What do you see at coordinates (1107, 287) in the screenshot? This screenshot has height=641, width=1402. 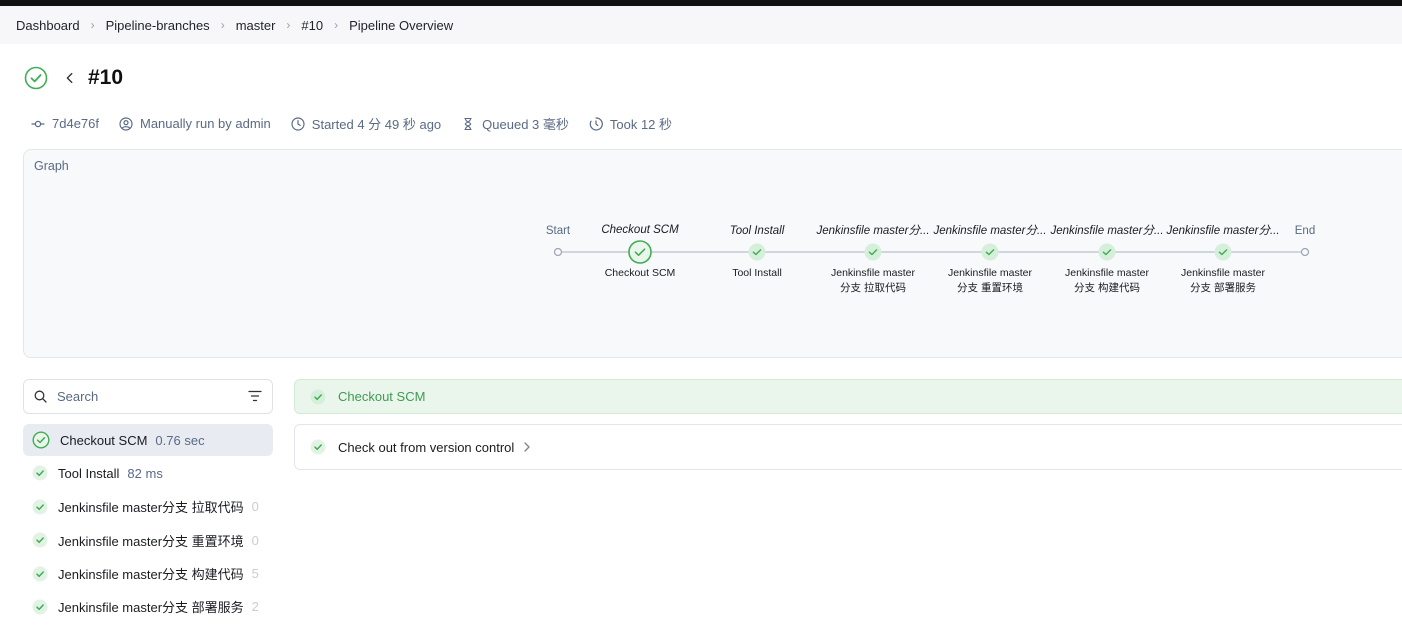 I see `graph-stage-bottom-label-2: 分支 构建代码` at bounding box center [1107, 287].